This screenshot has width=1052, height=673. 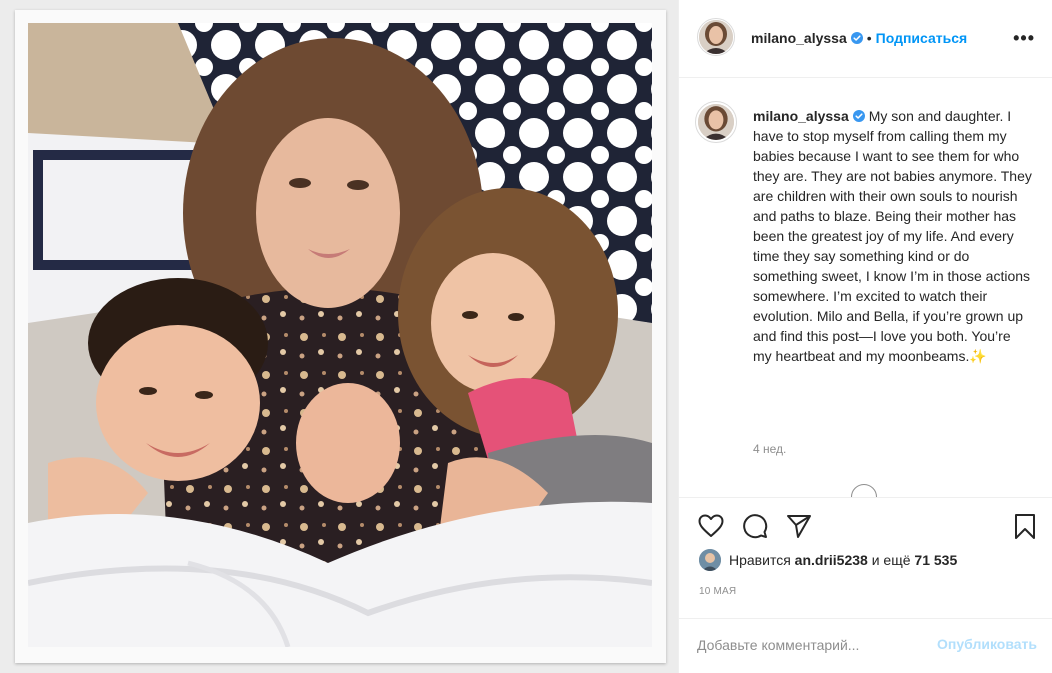 What do you see at coordinates (801, 116) in the screenshot?
I see `caption-username-link: milano_alyssa` at bounding box center [801, 116].